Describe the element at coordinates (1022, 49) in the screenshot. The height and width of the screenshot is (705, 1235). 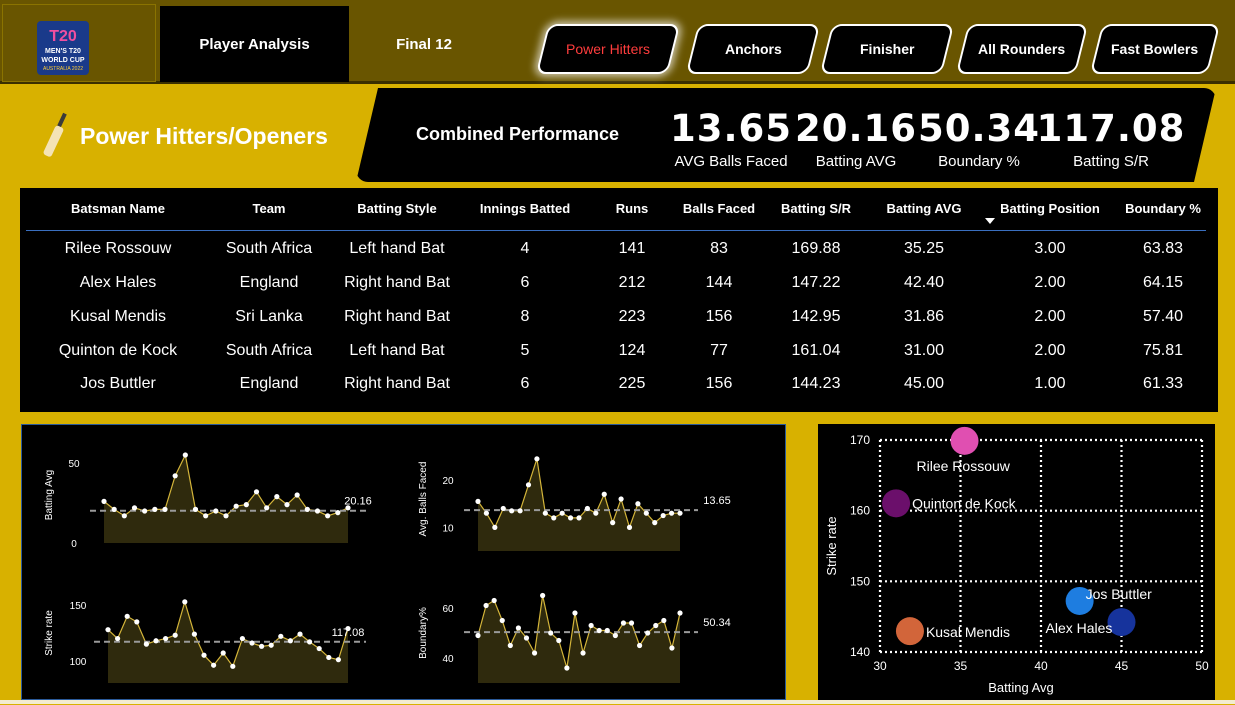
I see `all-rounders-button: All Rounders` at that location.